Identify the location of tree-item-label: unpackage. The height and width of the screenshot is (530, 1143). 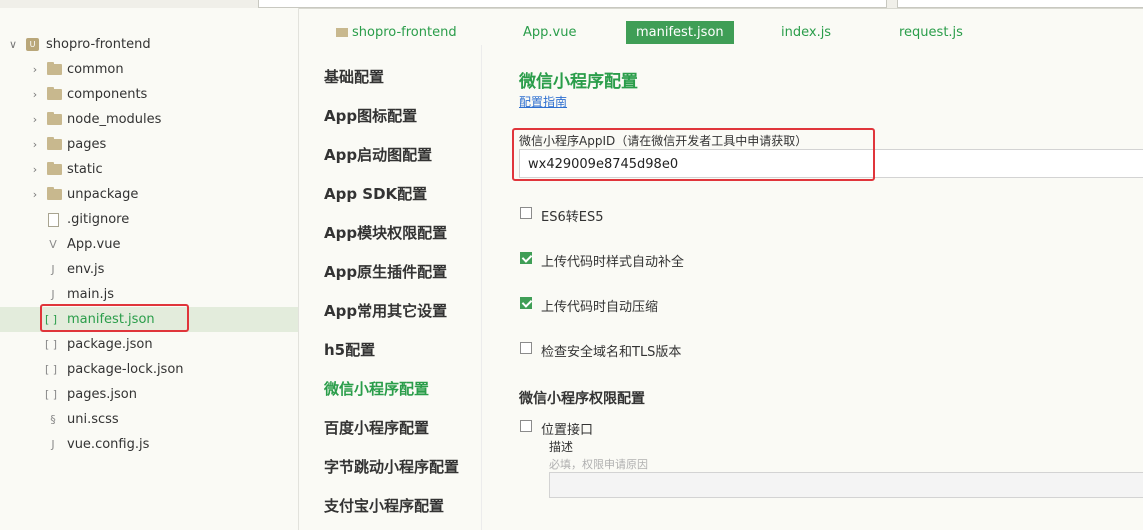
(103, 194).